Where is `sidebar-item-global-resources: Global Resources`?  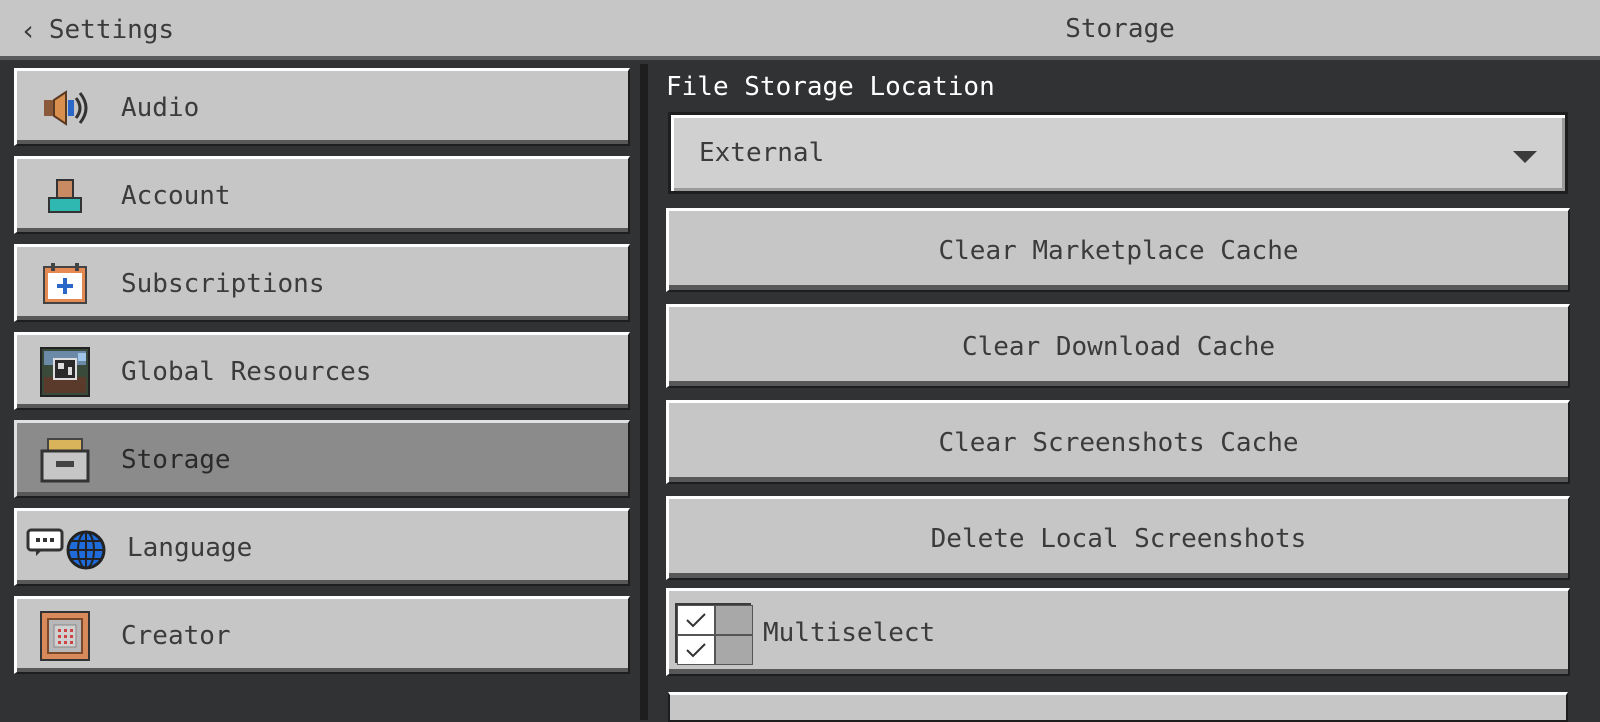 sidebar-item-global-resources: Global Resources is located at coordinates (322, 371).